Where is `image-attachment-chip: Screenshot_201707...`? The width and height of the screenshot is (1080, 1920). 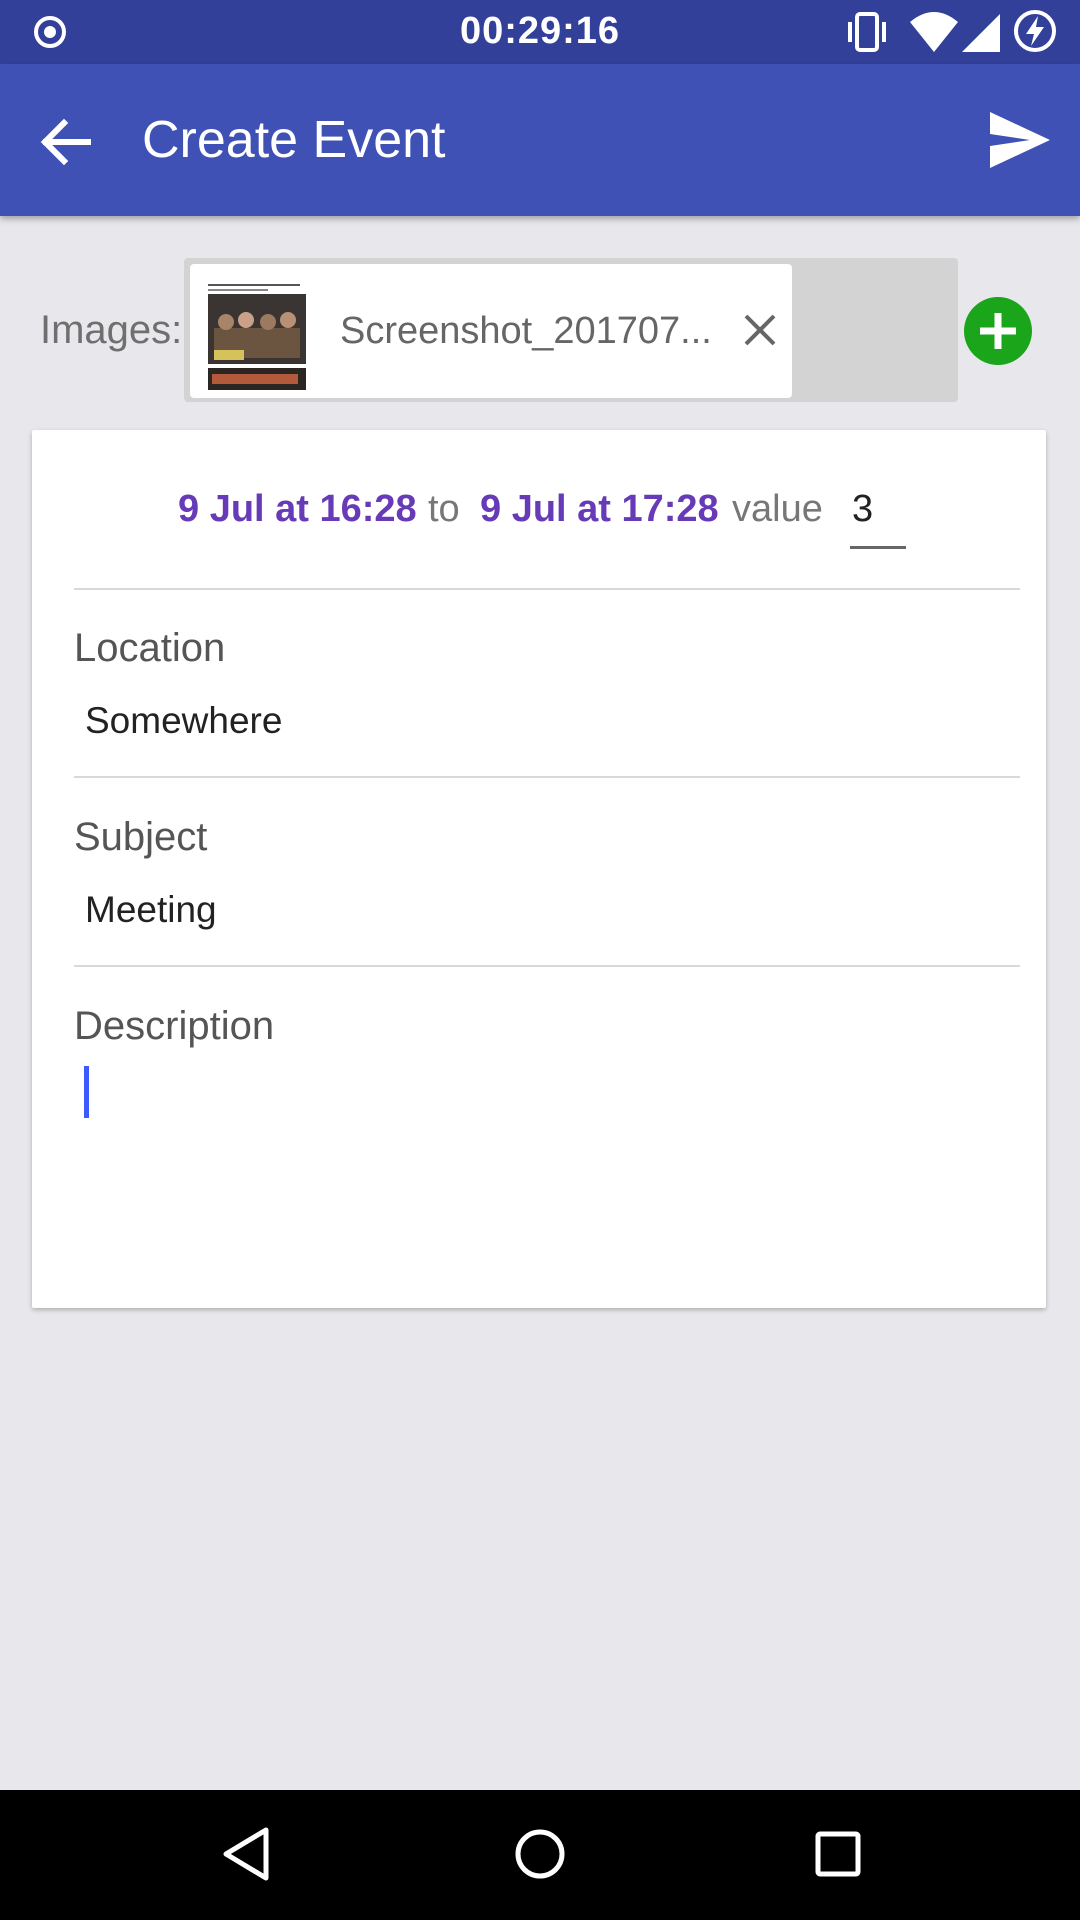
image-attachment-chip: Screenshot_201707... is located at coordinates (491, 331).